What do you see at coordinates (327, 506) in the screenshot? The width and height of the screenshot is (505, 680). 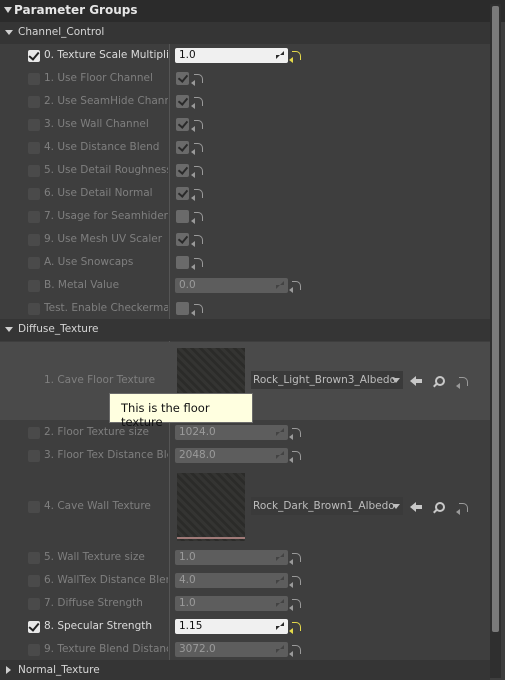 I see `asset-combo: Rock_Dark_Brown1_Albedo` at bounding box center [327, 506].